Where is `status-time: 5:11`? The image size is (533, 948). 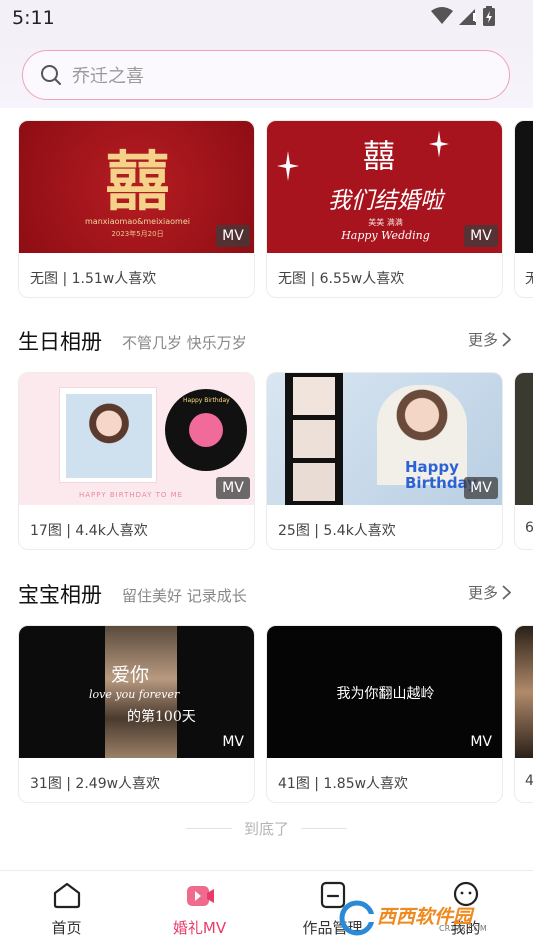
status-time: 5:11 is located at coordinates (33, 18).